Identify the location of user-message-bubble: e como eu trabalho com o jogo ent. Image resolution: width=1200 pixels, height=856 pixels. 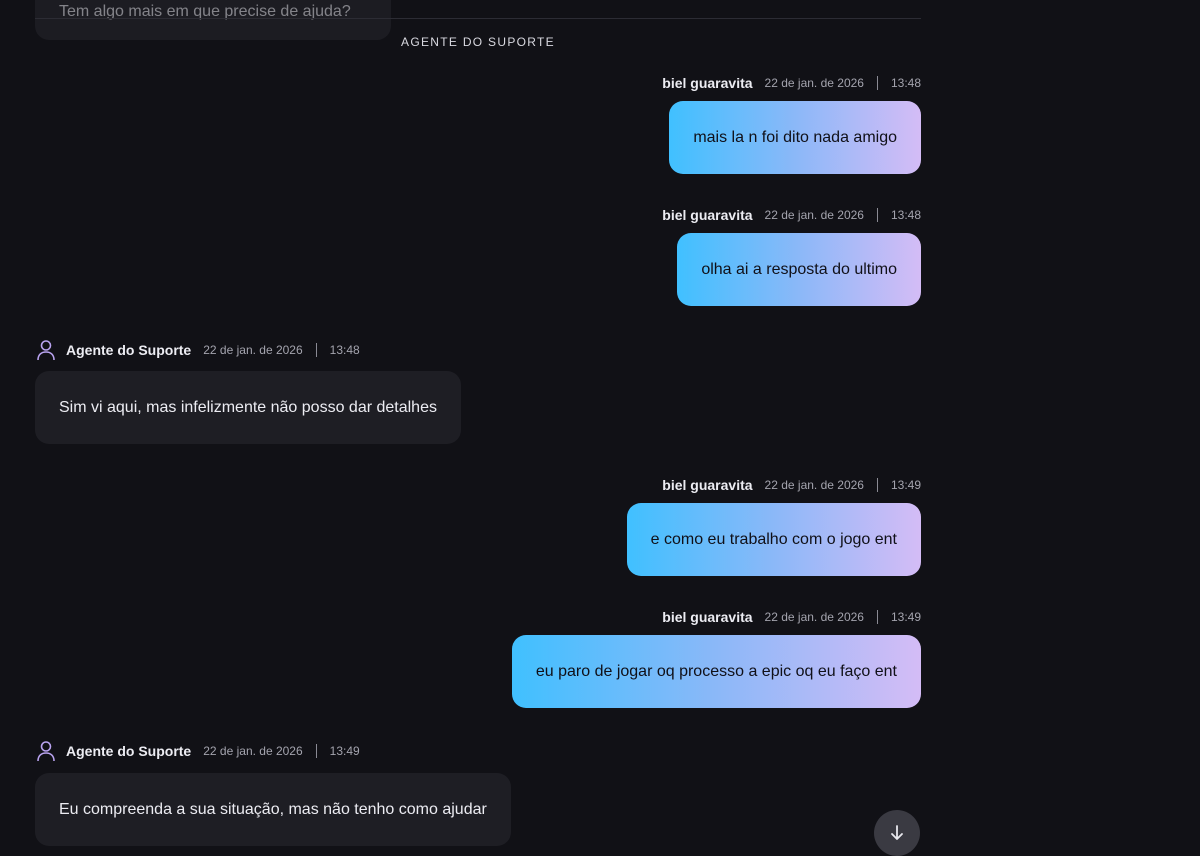
(773, 539).